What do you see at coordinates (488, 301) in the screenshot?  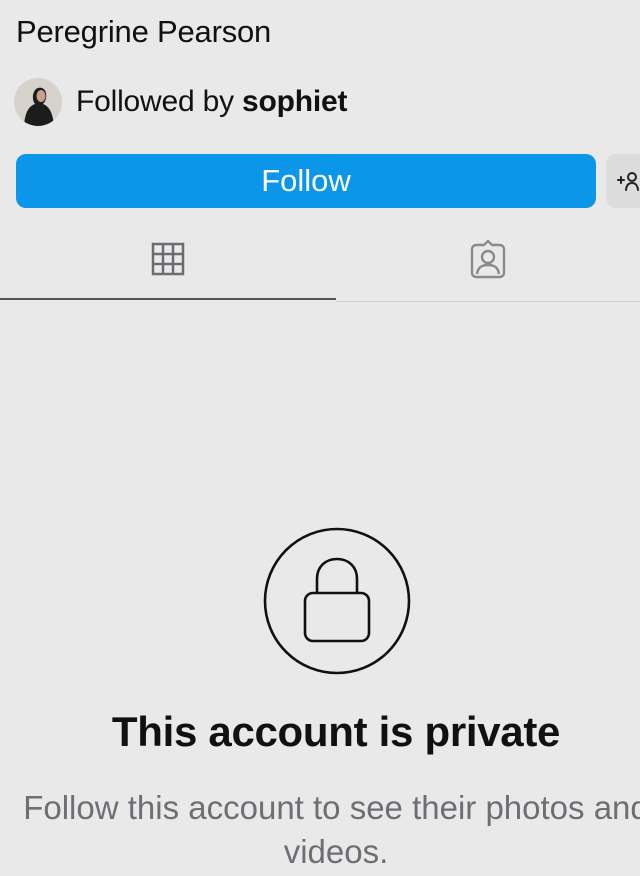 I see `tabs-divider` at bounding box center [488, 301].